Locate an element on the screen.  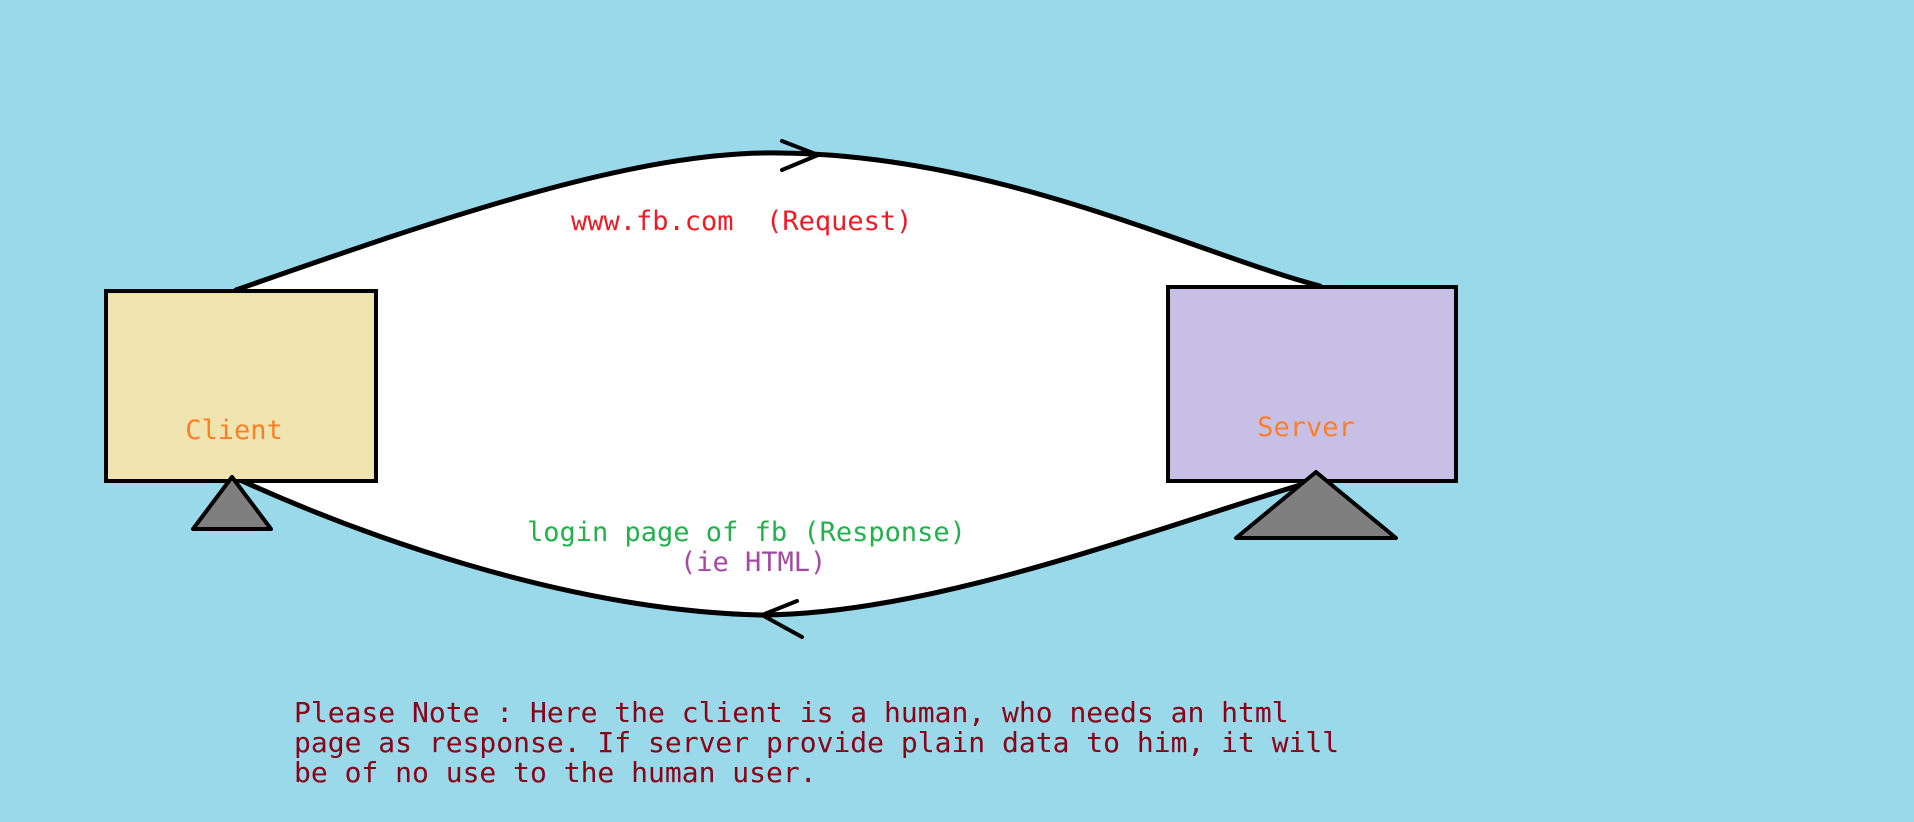
response-label: login page of fb (Response) is located at coordinates (746, 532).